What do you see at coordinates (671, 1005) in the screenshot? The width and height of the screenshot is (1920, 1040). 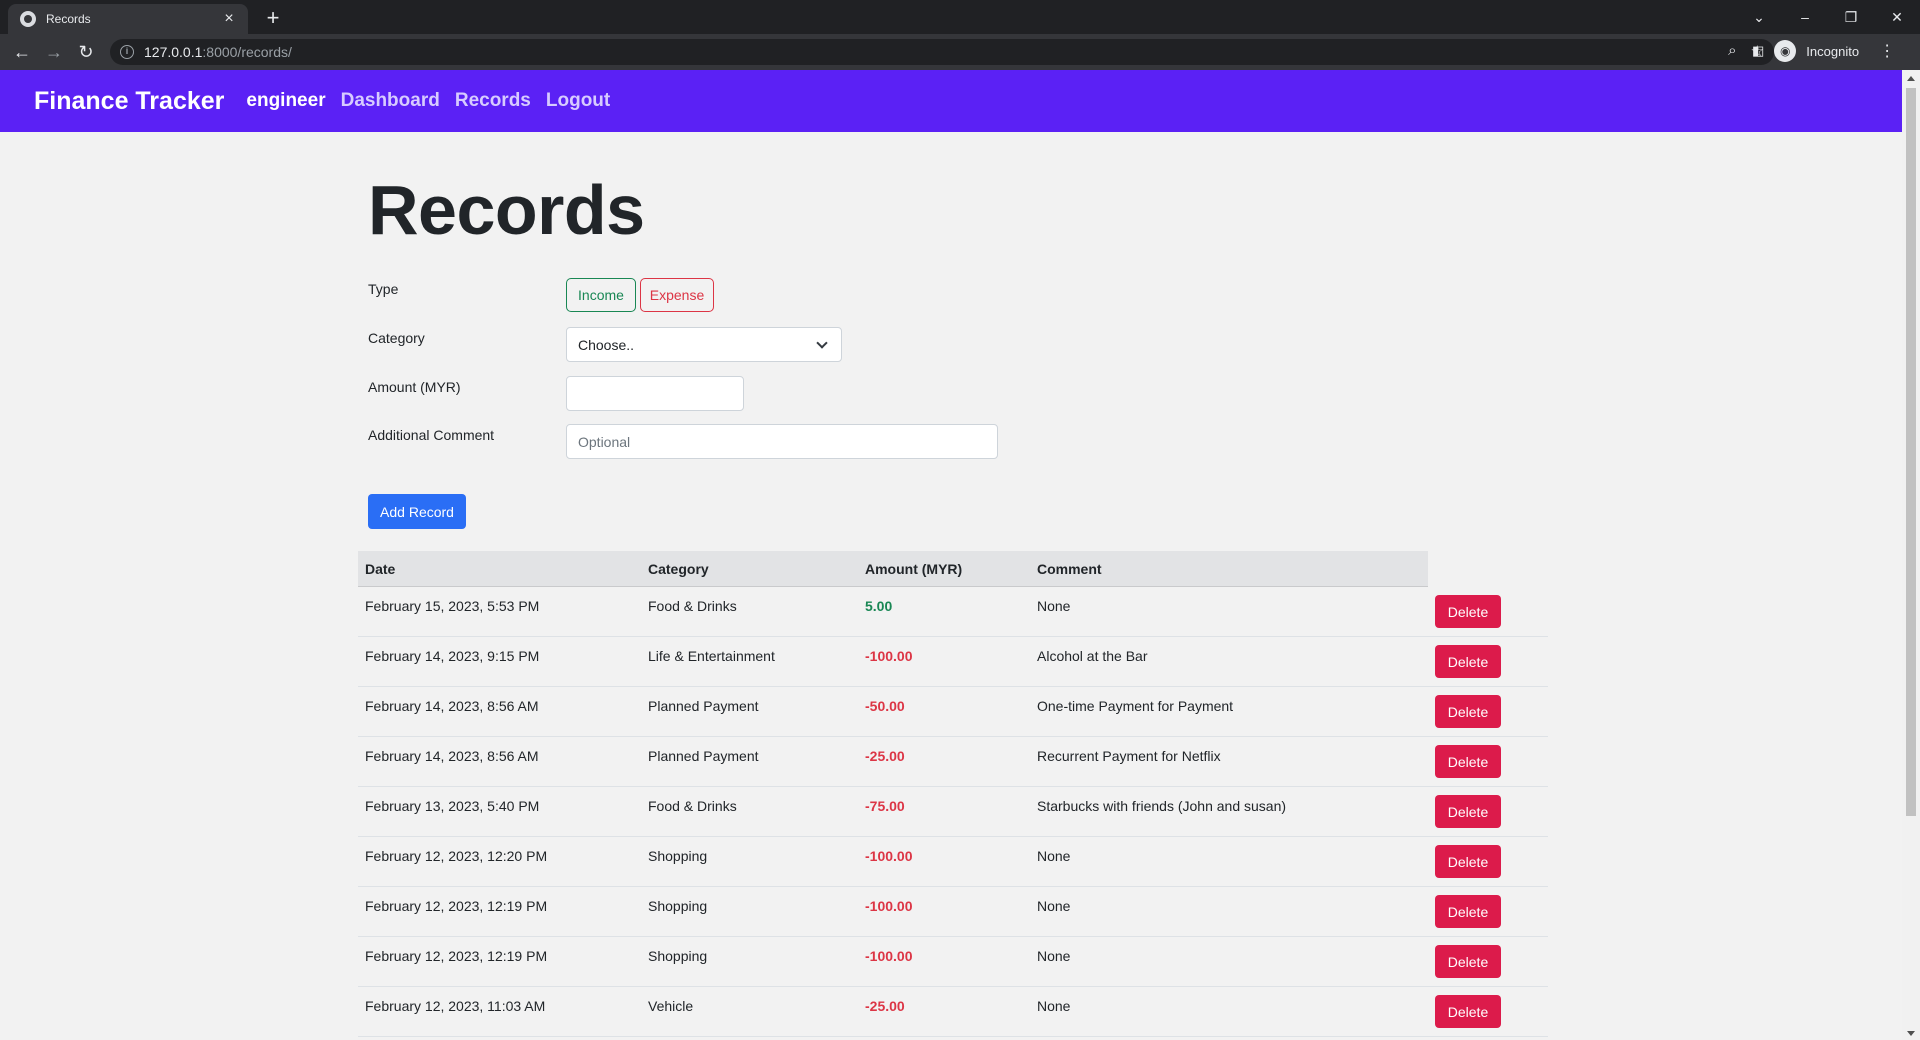 I see `row-category: Vehicle` at bounding box center [671, 1005].